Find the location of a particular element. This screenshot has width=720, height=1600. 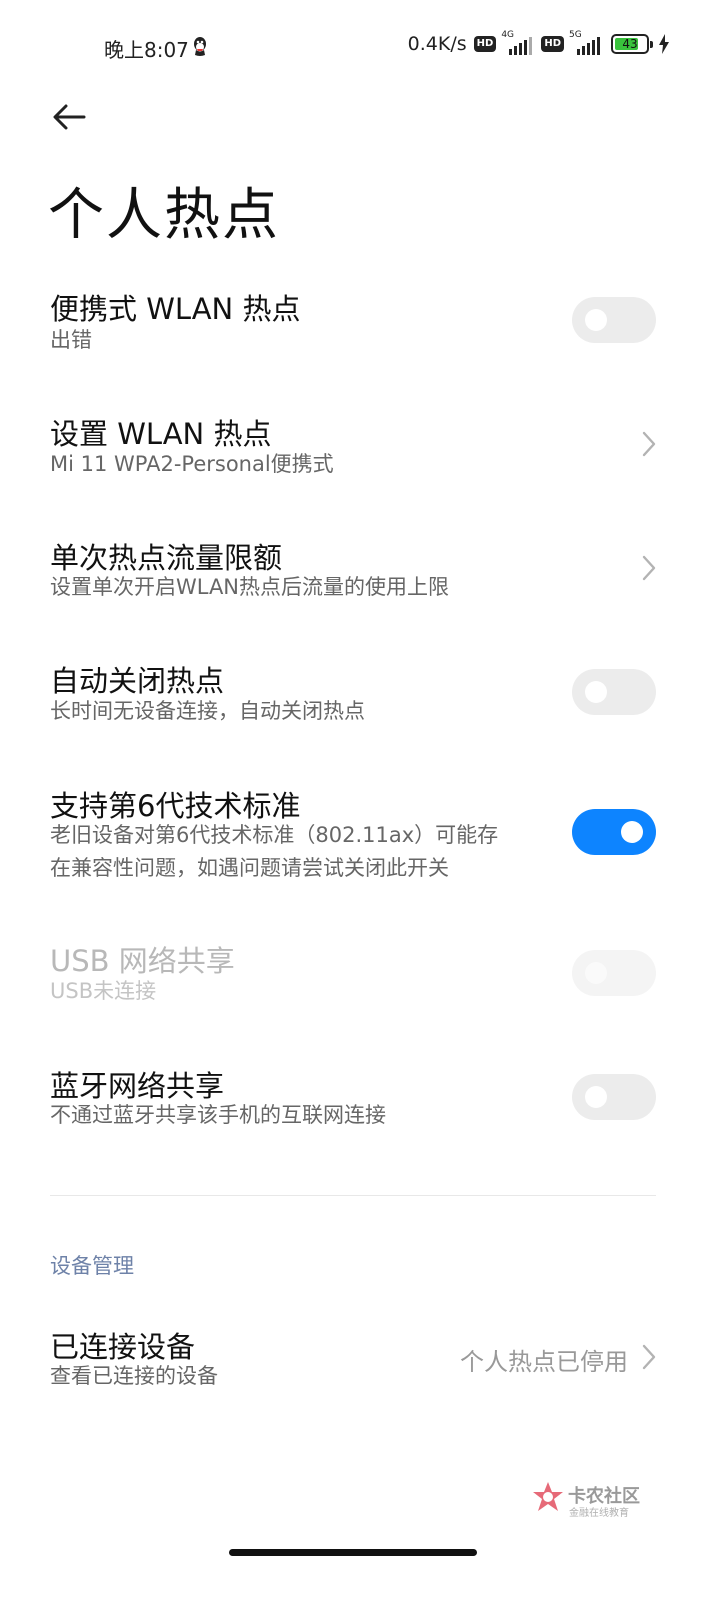

connected-devices-subtitle: 查看已连接的设备 is located at coordinates (134, 1376).